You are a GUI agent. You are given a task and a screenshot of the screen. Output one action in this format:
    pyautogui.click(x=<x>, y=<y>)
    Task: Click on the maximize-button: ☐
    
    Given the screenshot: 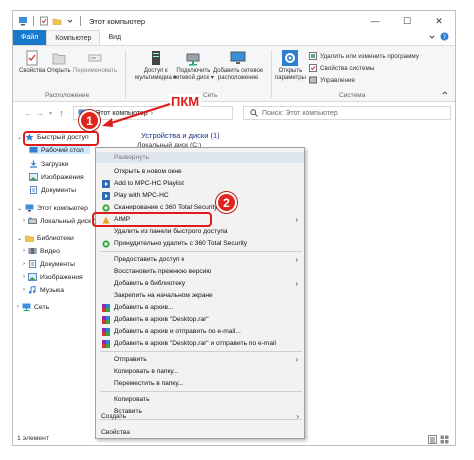 What is the action you would take?
    pyautogui.click(x=407, y=21)
    